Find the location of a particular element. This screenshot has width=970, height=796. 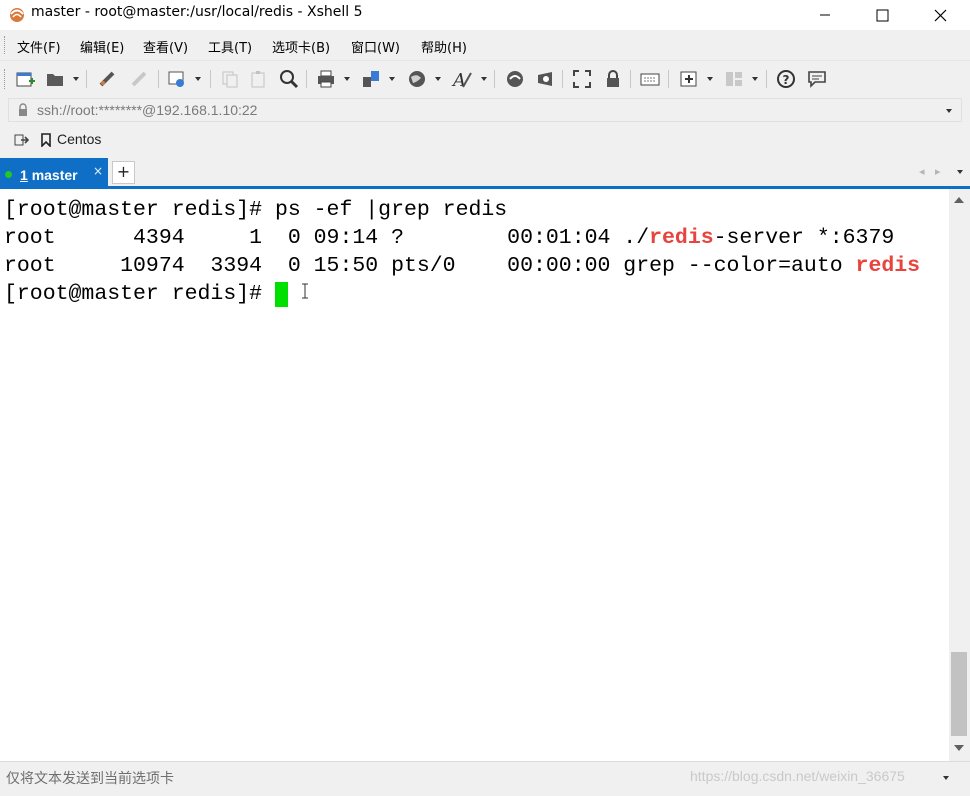

new-tab-button is located at coordinates (689, 79).